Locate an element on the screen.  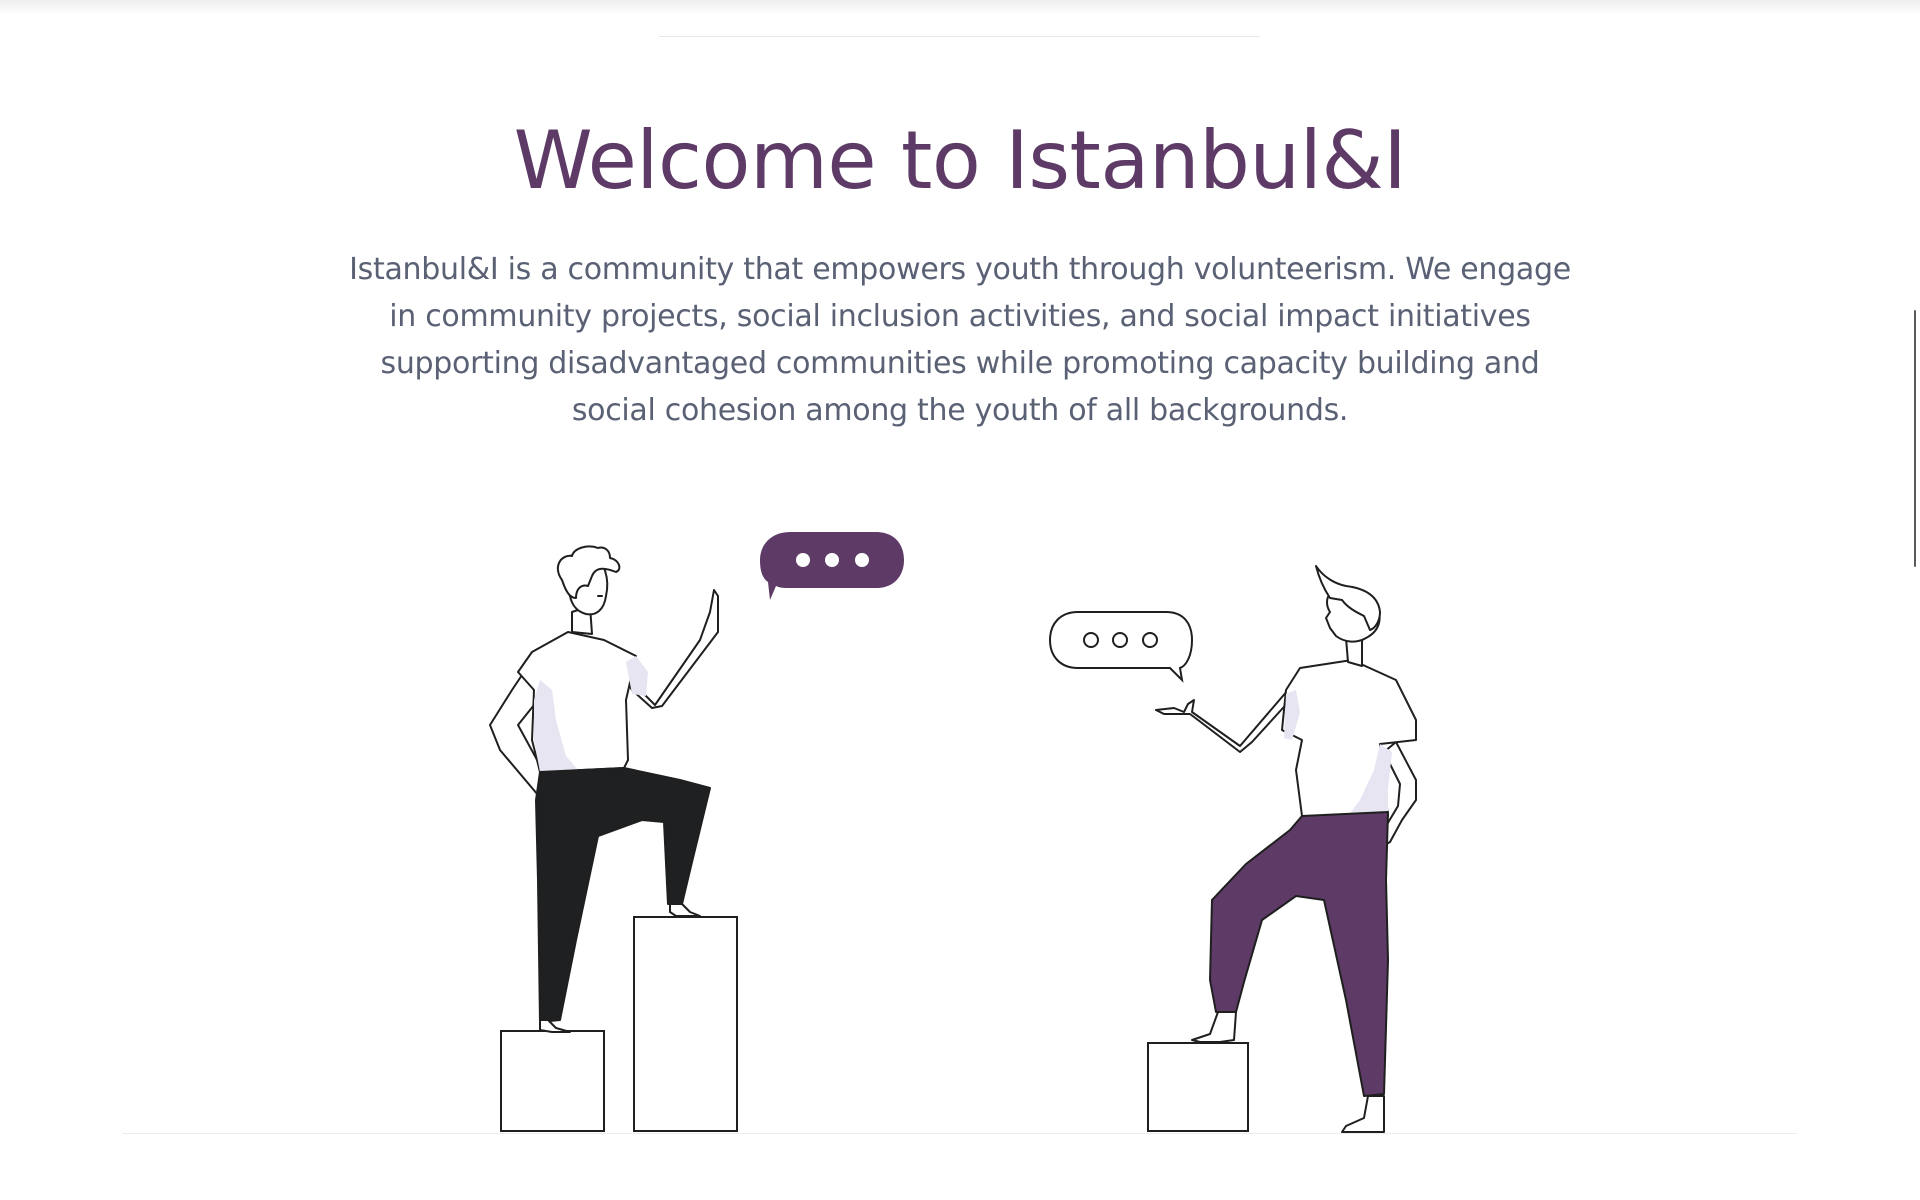
speech-bubble-outline-icon is located at coordinates (1121, 647).